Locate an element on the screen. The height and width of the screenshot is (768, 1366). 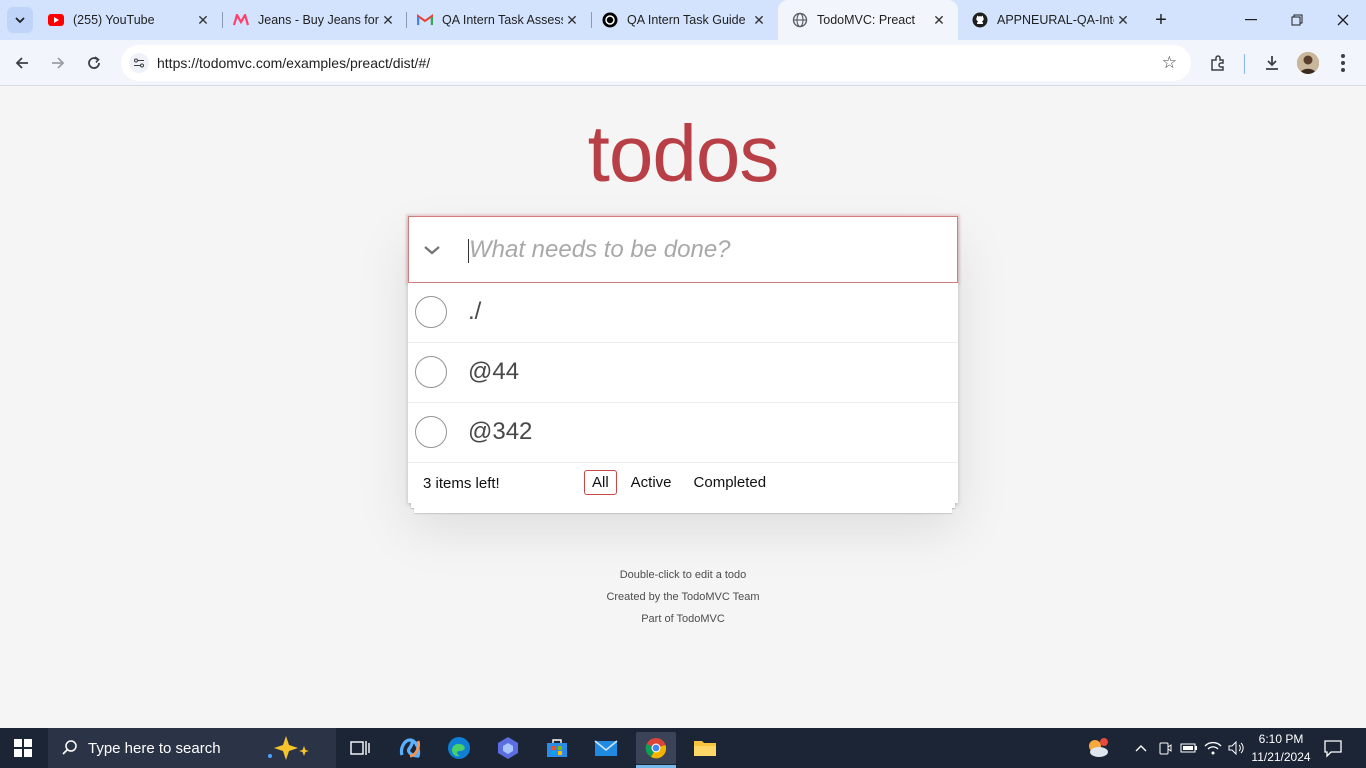
tab-title: TodoMVC: Preact is located at coordinates (866, 20).